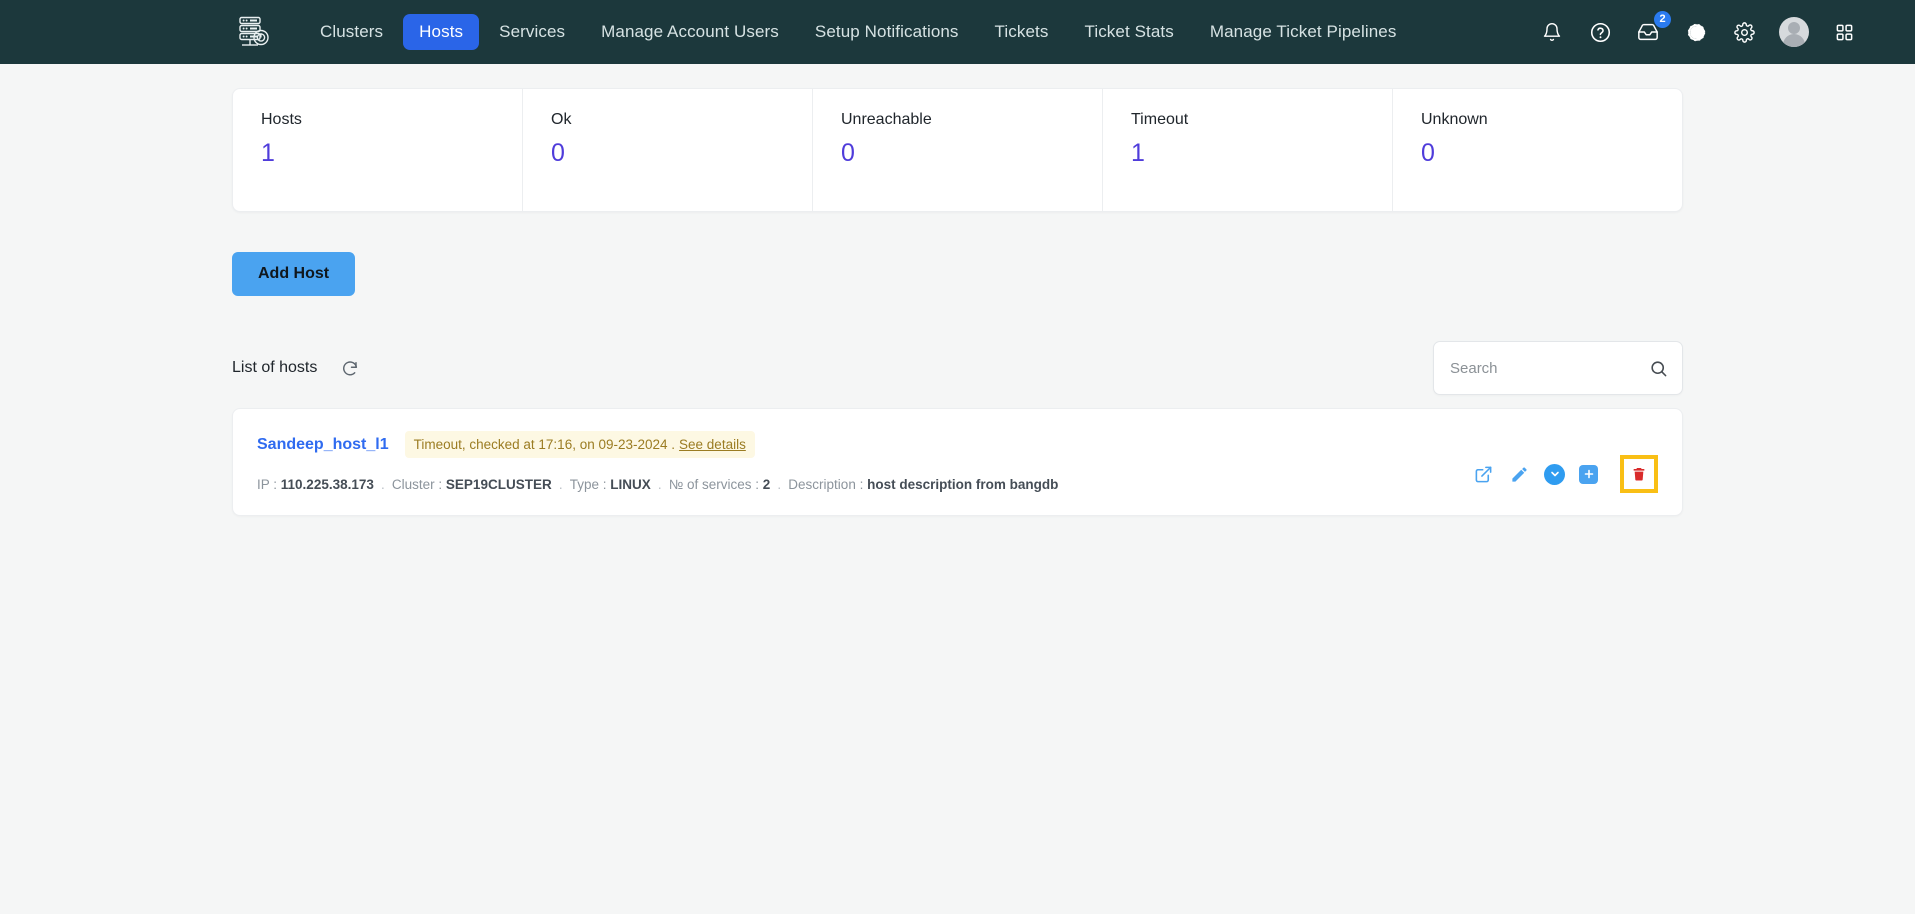 This screenshot has height=914, width=1915. What do you see at coordinates (766, 484) in the screenshot?
I see `meta-value: 2` at bounding box center [766, 484].